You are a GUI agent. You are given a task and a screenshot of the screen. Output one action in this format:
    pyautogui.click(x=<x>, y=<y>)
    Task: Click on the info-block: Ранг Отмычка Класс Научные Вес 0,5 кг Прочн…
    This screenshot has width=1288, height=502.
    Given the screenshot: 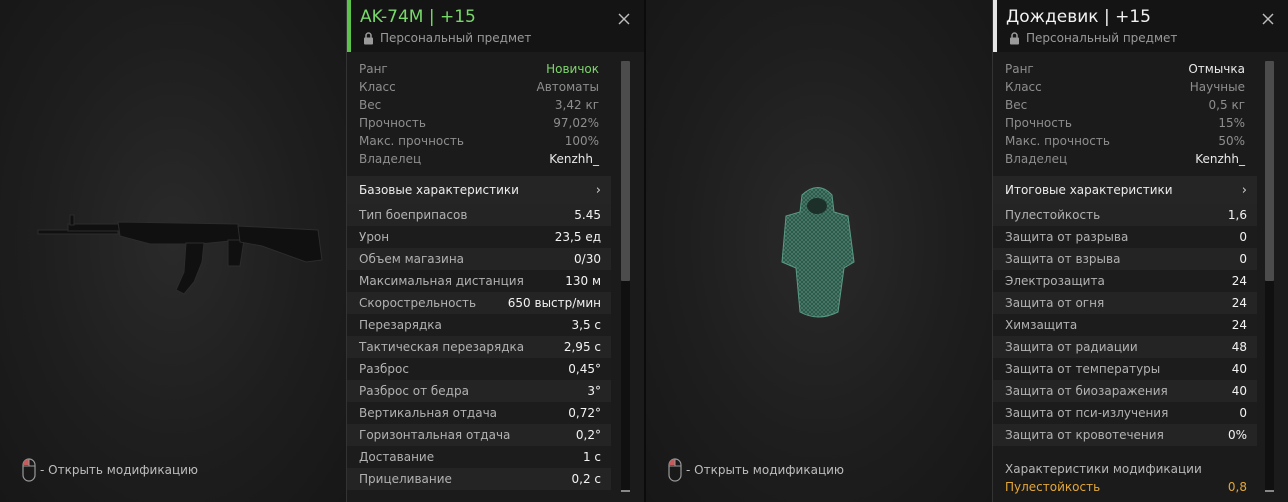 What is the action you would take?
    pyautogui.click(x=1125, y=114)
    